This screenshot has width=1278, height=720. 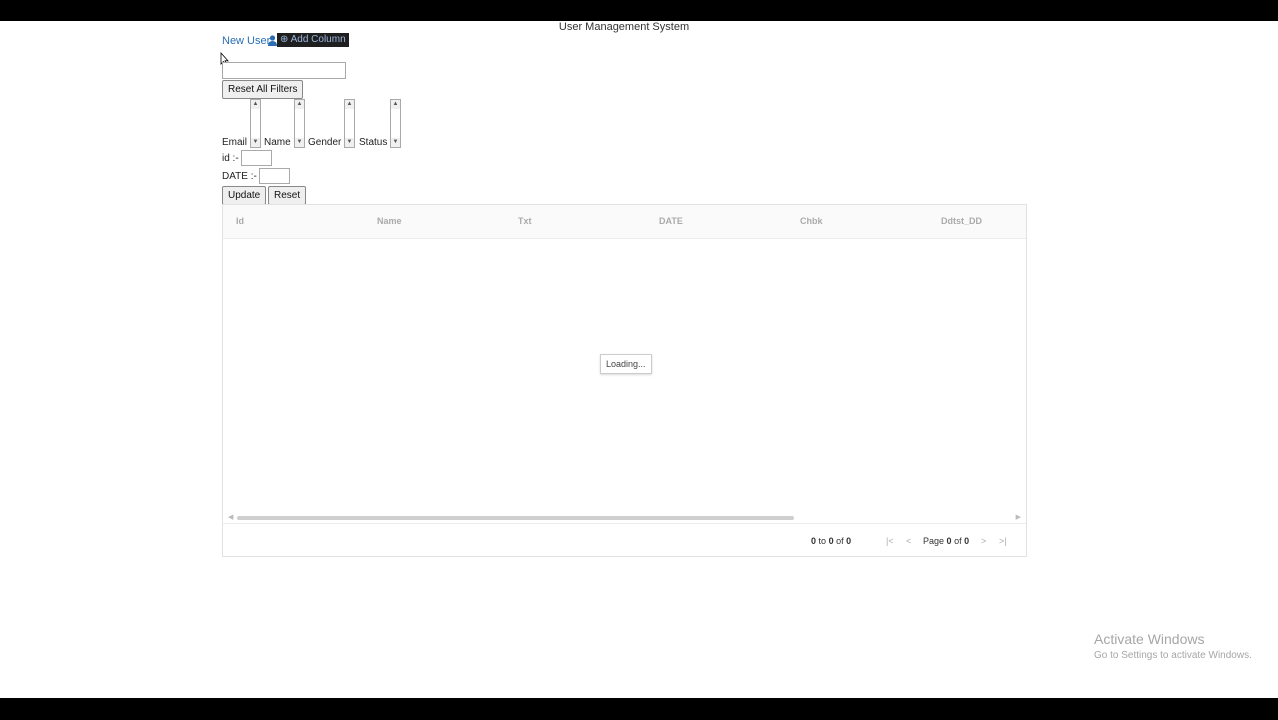 What do you see at coordinates (814, 541) in the screenshot?
I see `row-from: 0` at bounding box center [814, 541].